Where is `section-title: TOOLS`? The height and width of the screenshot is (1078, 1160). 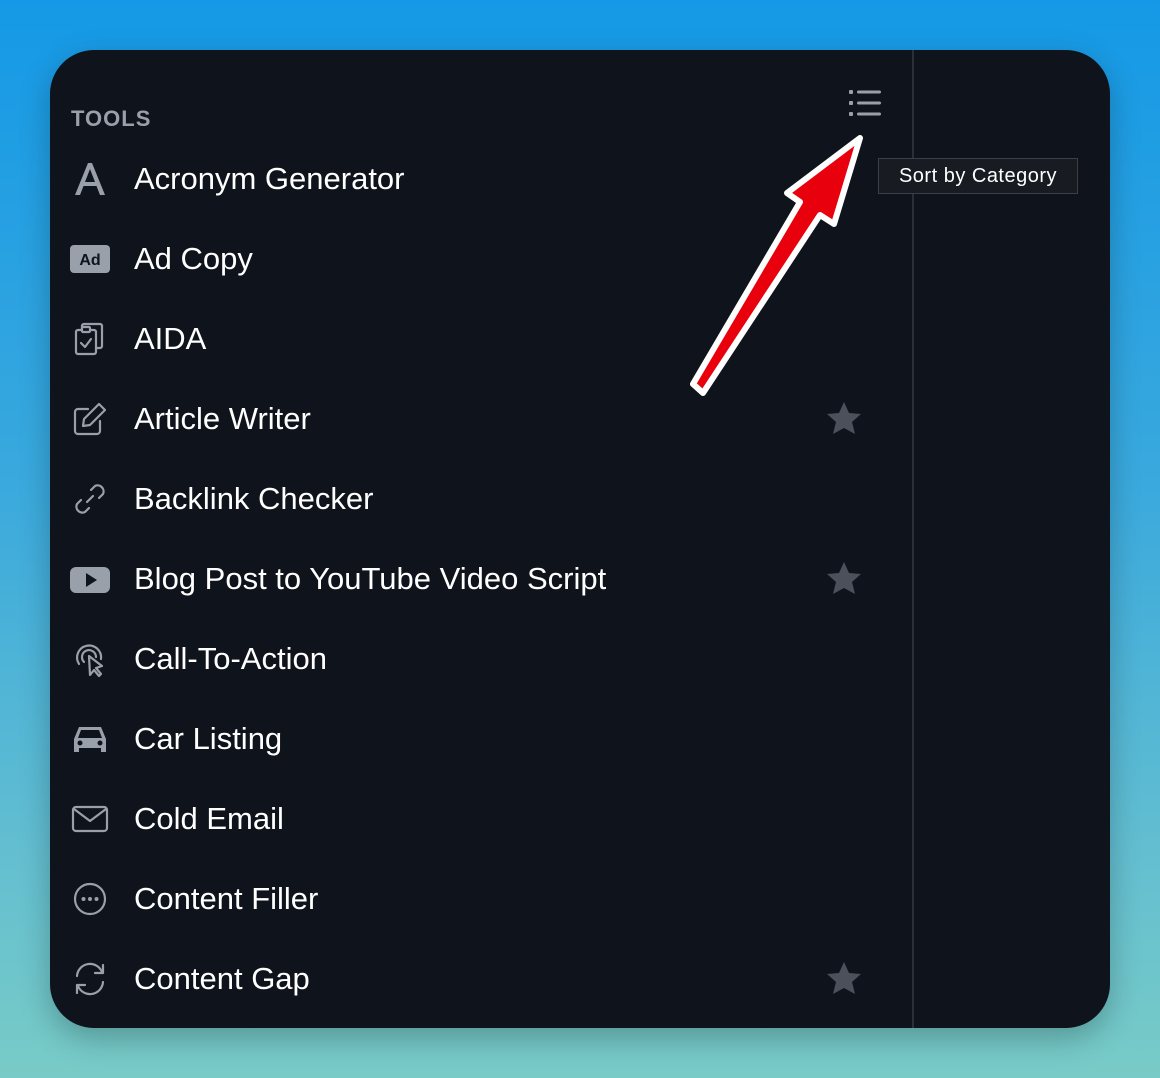
section-title: TOOLS is located at coordinates (111, 118).